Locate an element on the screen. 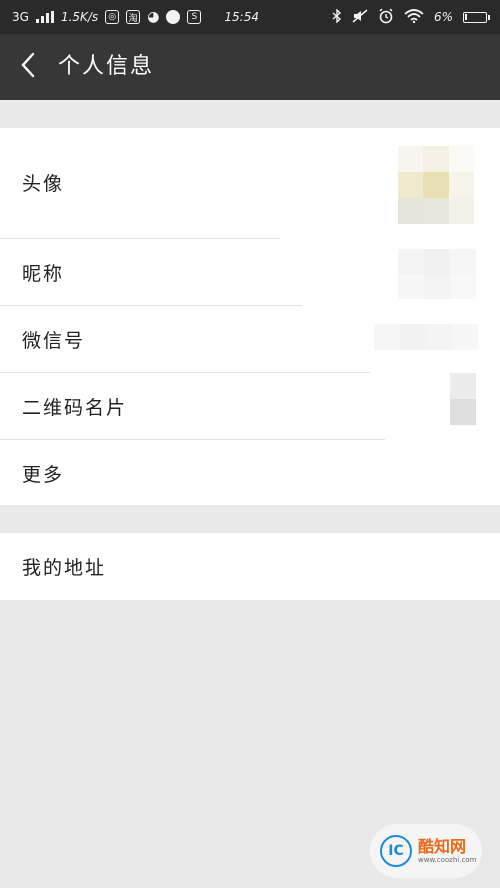  more-label: 更多 is located at coordinates (43, 475).